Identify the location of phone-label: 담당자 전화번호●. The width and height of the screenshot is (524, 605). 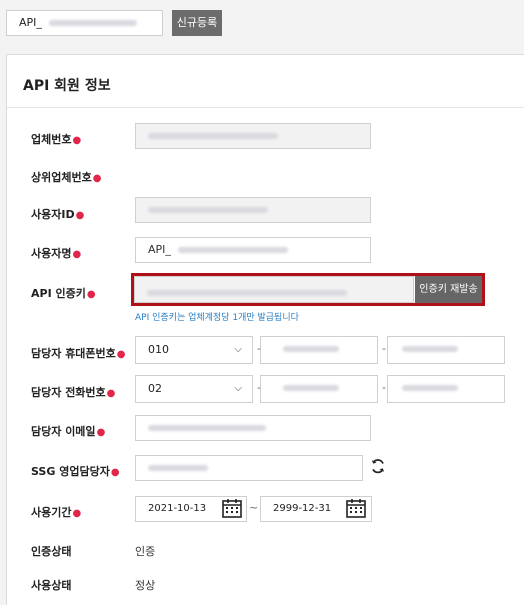
(73, 392).